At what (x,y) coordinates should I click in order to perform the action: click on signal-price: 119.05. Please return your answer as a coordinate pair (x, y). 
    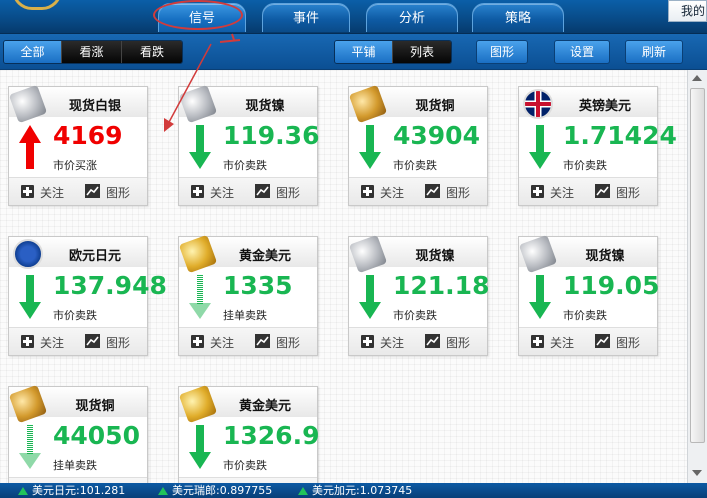
    Looking at the image, I should click on (611, 285).